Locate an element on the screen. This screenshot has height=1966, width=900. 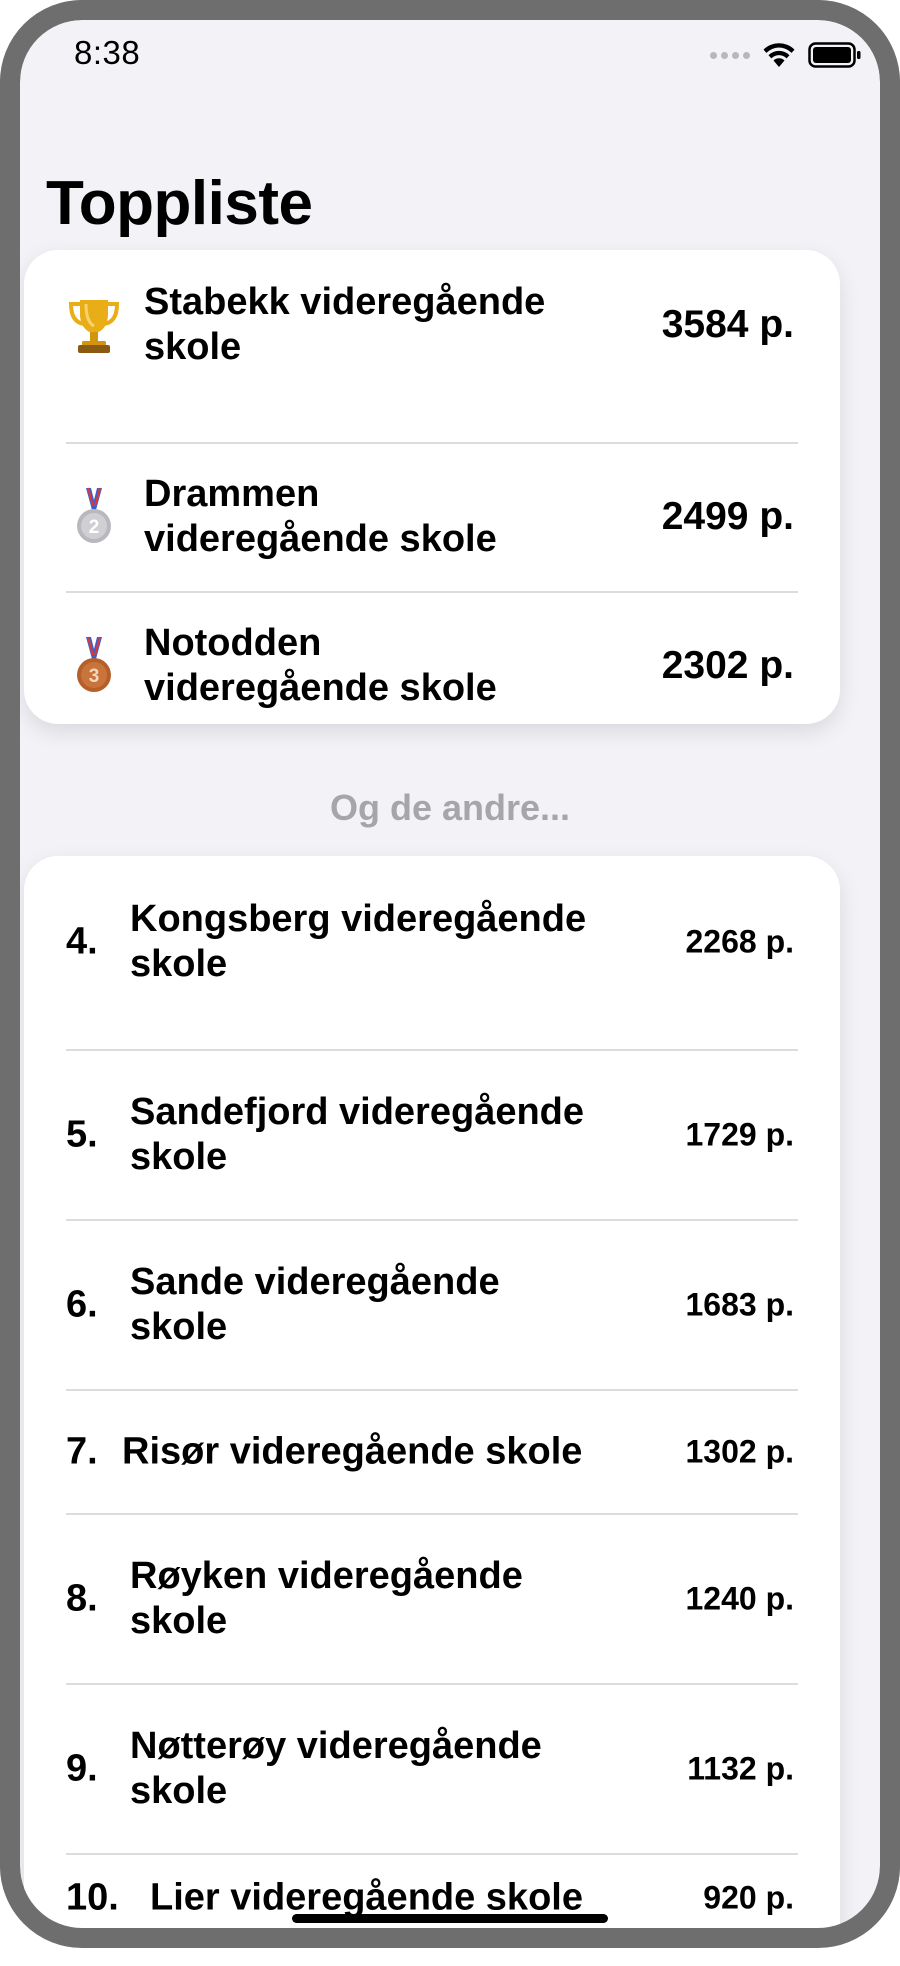
school-name: Sandefjord videregående skole is located at coordinates (357, 1134).